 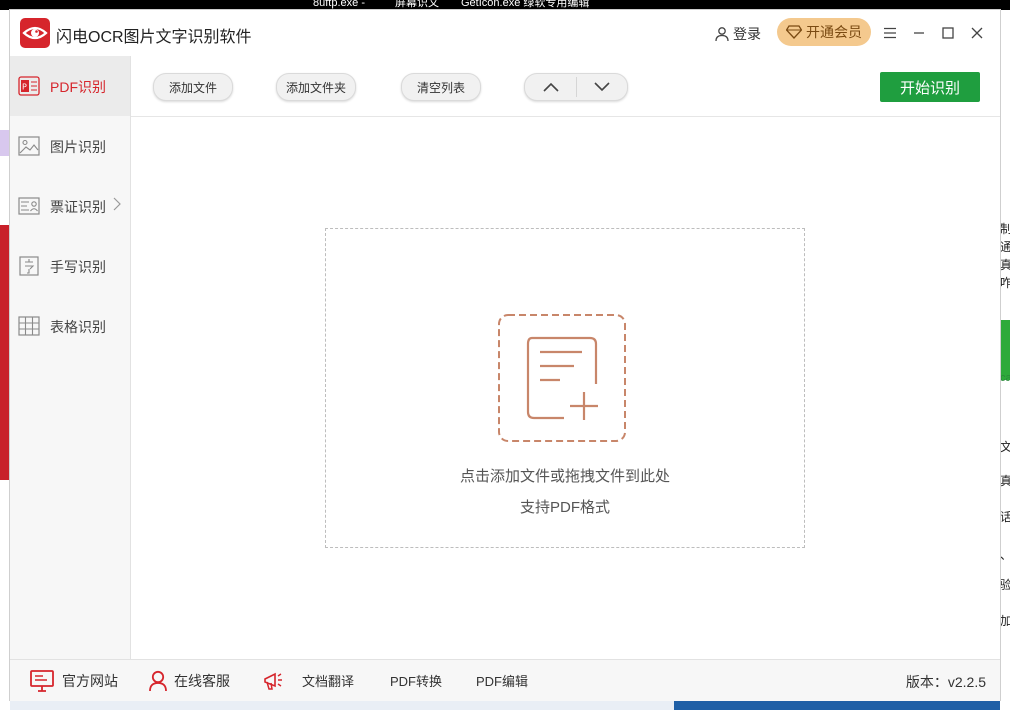 I want to click on sidebar-item-table: 表格识别, so click(x=70, y=326).